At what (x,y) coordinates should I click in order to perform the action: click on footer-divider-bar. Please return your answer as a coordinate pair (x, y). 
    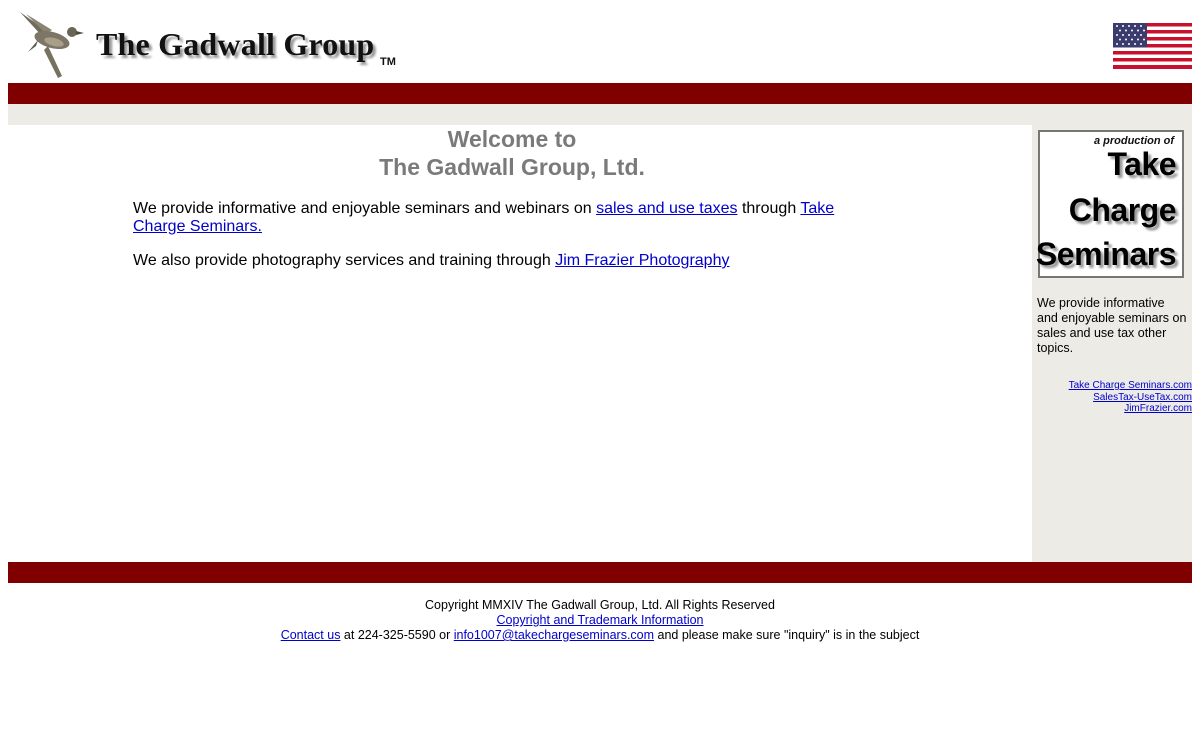
    Looking at the image, I should click on (600, 572).